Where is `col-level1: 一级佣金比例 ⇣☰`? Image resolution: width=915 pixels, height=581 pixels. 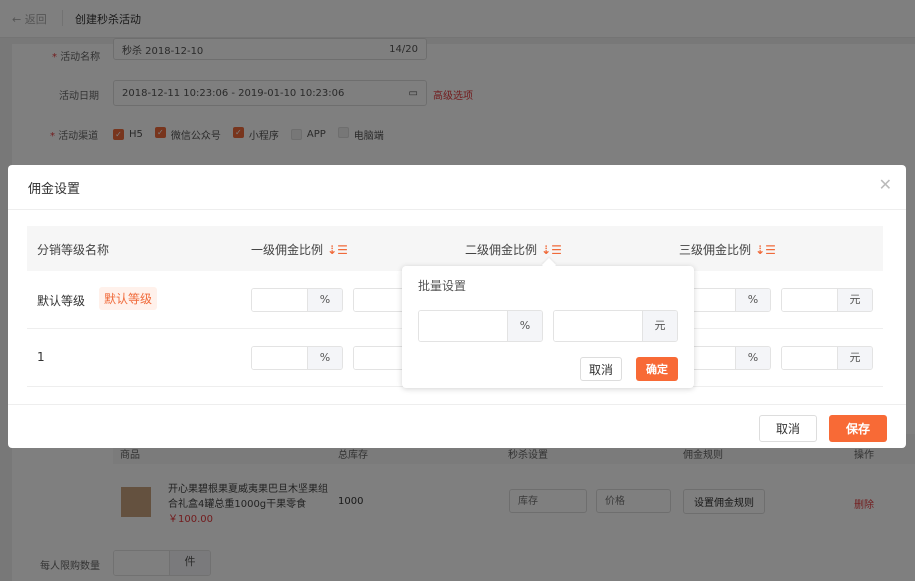 col-level1: 一级佣金比例 ⇣☰ is located at coordinates (299, 249).